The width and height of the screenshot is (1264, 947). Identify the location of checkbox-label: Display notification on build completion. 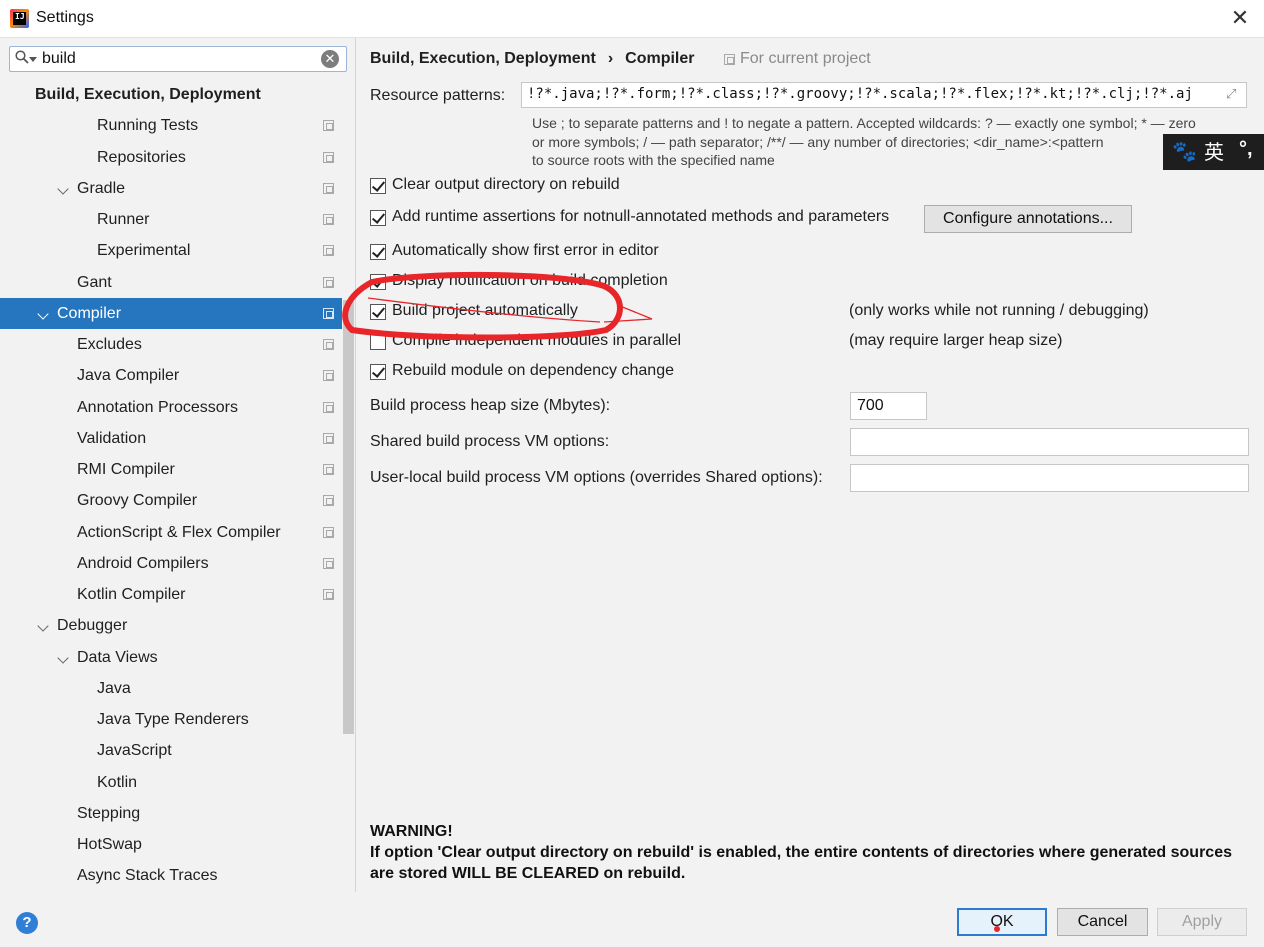
(530, 281).